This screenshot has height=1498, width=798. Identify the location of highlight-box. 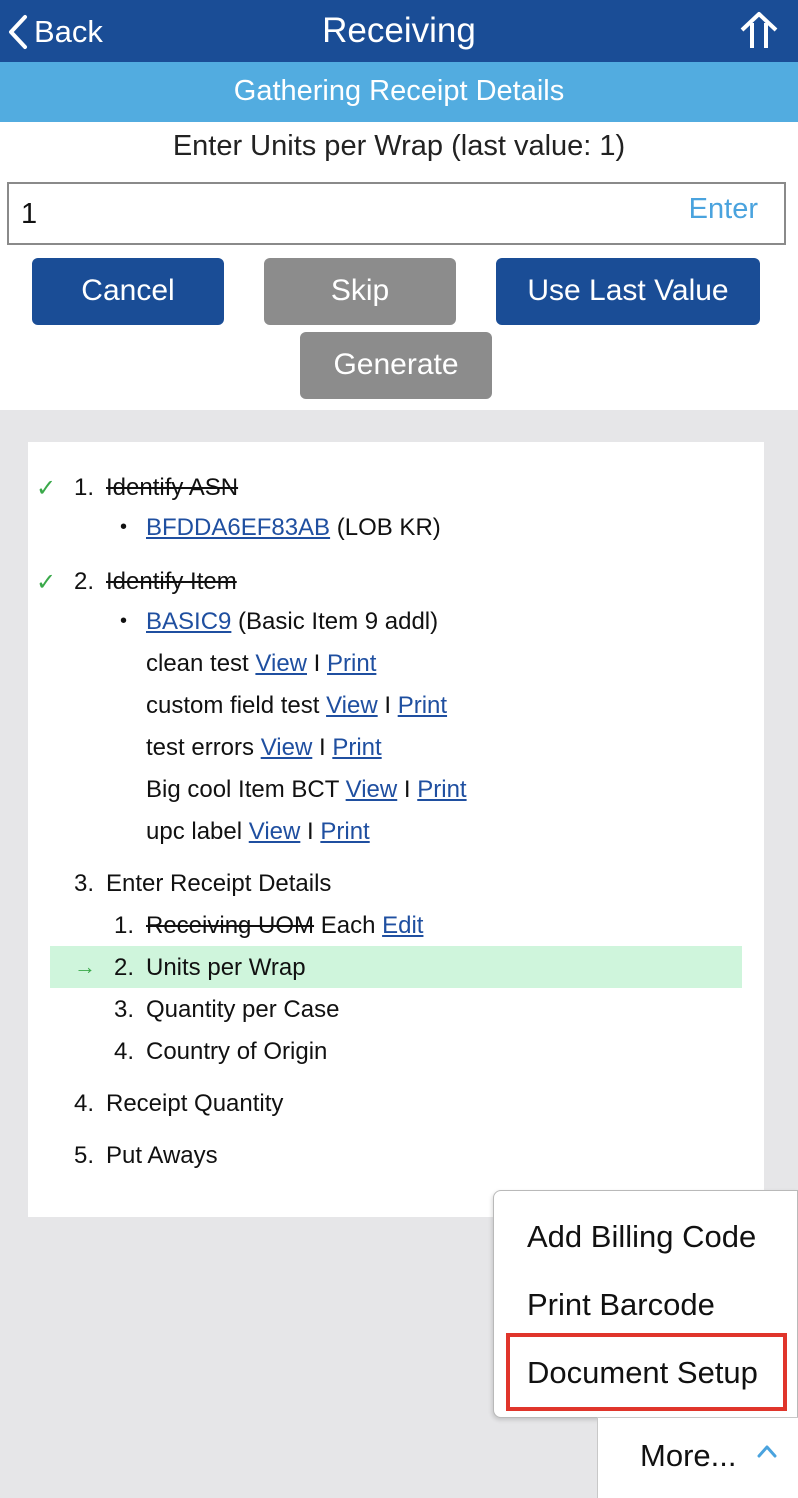
(646, 1372).